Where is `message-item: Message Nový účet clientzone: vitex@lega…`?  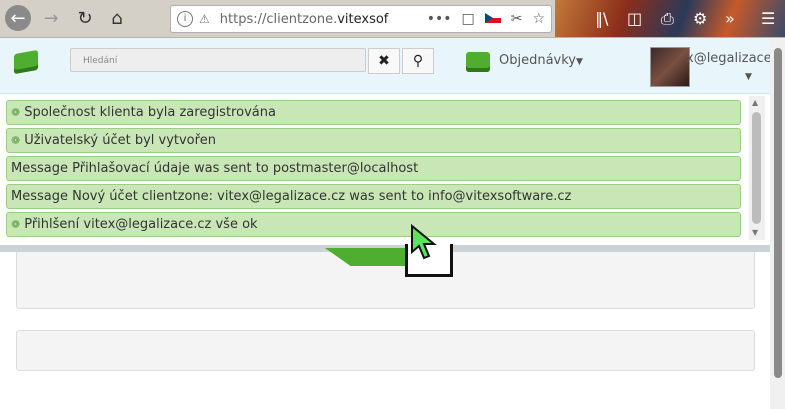
message-item: Message Nový účet clientzone: vitex@lega… is located at coordinates (373, 196).